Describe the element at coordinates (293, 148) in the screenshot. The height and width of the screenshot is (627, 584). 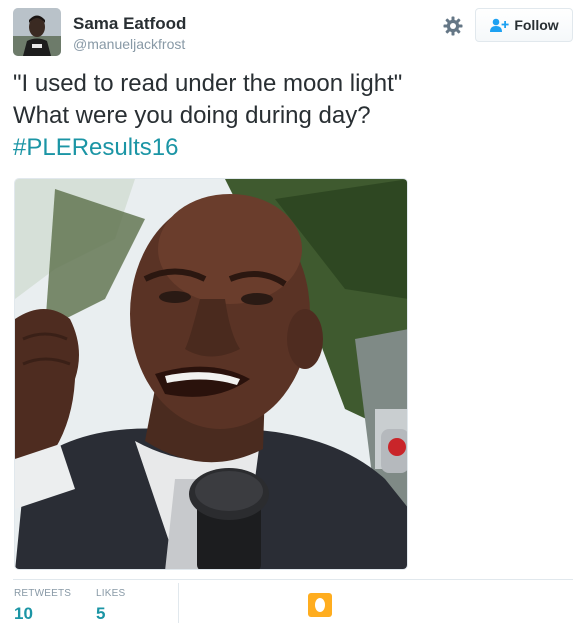
I see `hashtag-link: #PLEResults16` at that location.